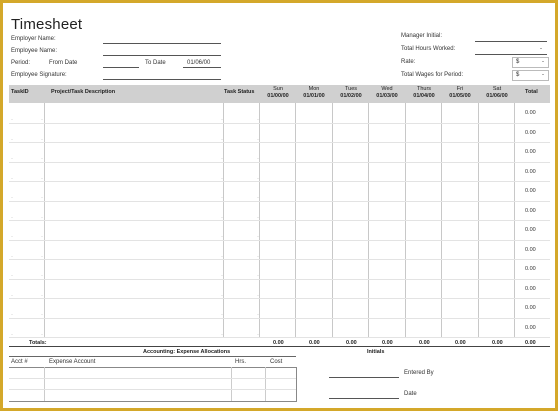  Describe the element at coordinates (39, 75) in the screenshot. I see `signature-label: Employee Signature:` at that location.